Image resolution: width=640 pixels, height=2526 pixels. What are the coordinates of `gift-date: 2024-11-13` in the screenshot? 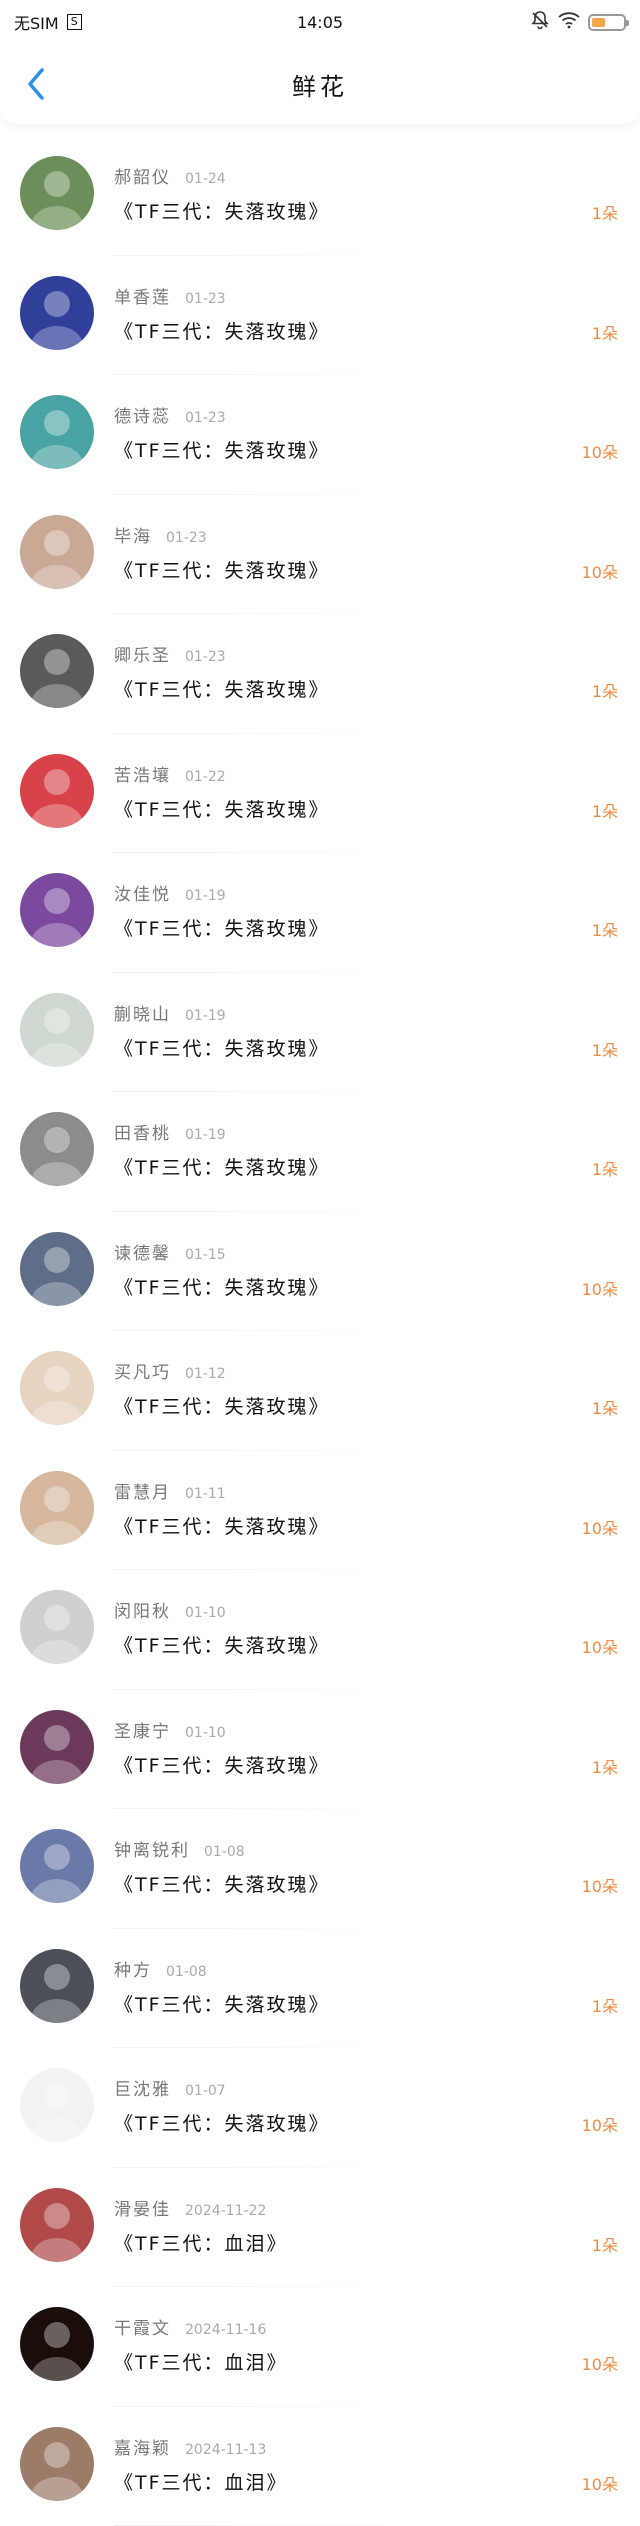 It's located at (225, 2450).